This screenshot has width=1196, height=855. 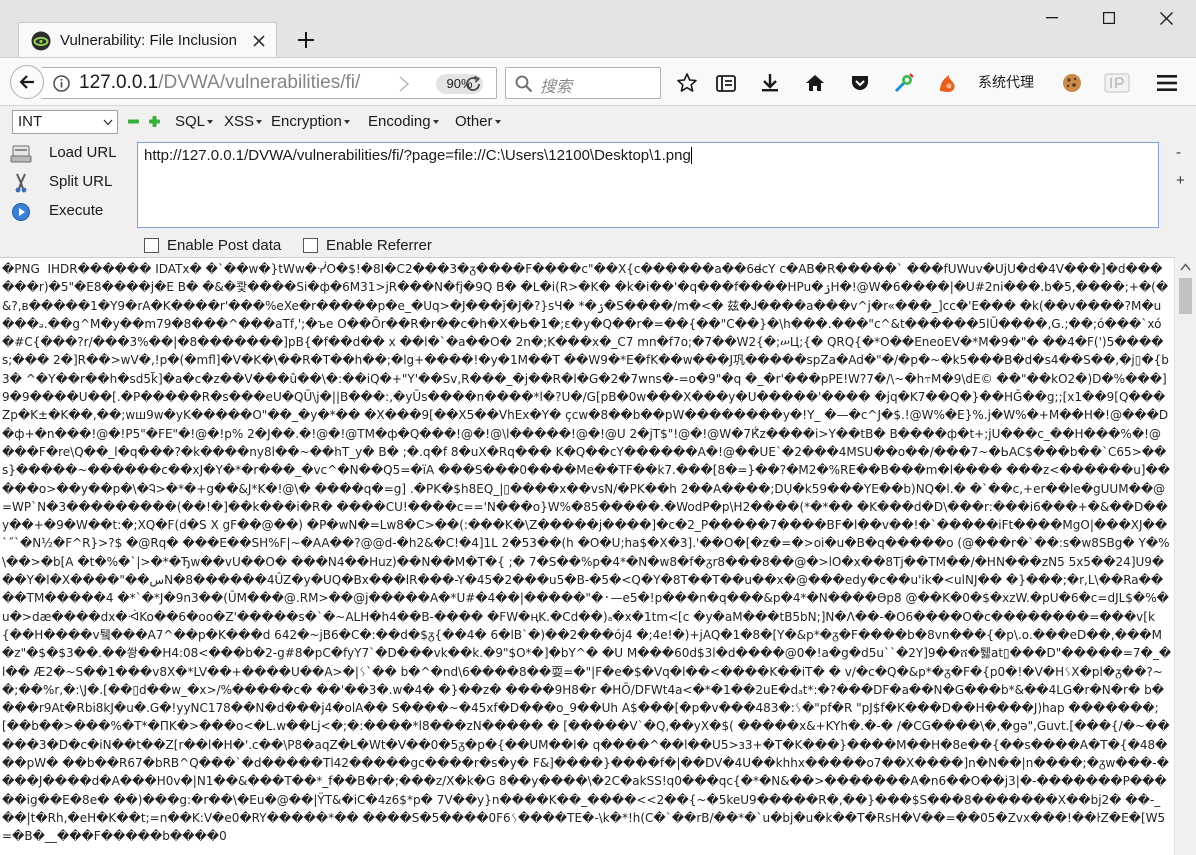 I want to click on close-window-button, so click(x=1166, y=18).